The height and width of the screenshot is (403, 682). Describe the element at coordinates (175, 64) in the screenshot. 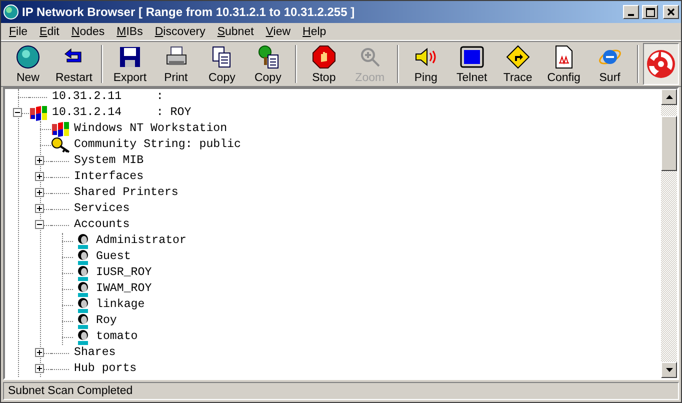

I see `toolbar-button: Print` at that location.